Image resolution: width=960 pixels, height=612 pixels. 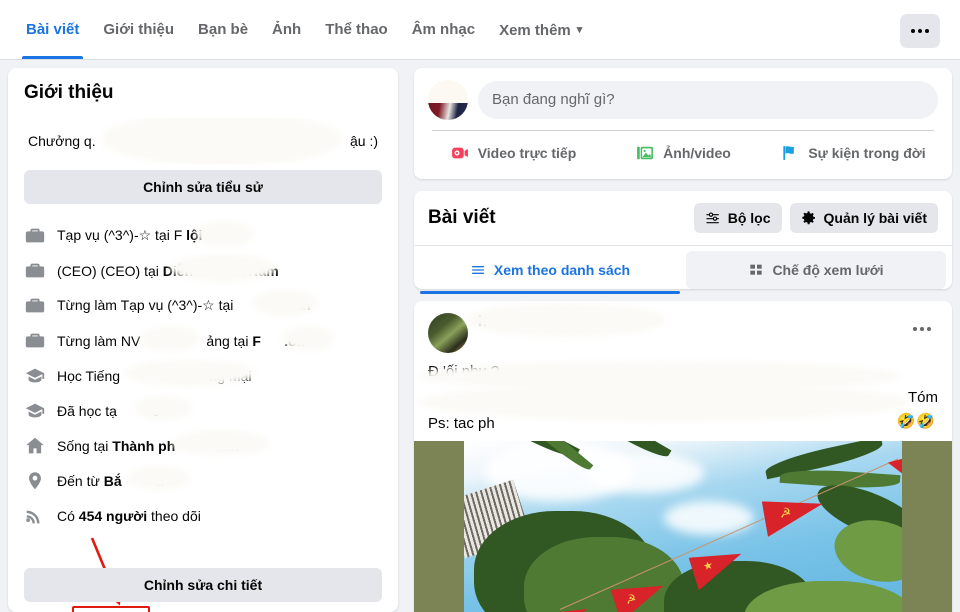 What do you see at coordinates (922, 329) in the screenshot?
I see `post-more-button` at bounding box center [922, 329].